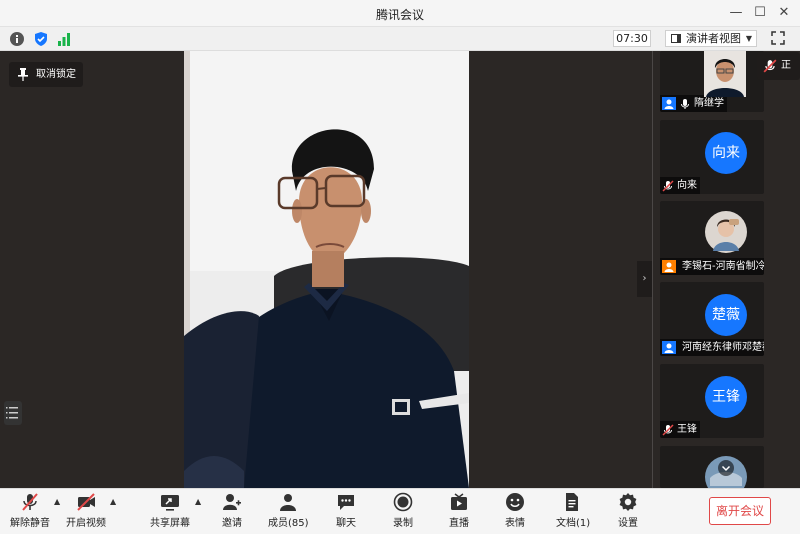  I want to click on info-icon, so click(17, 39).